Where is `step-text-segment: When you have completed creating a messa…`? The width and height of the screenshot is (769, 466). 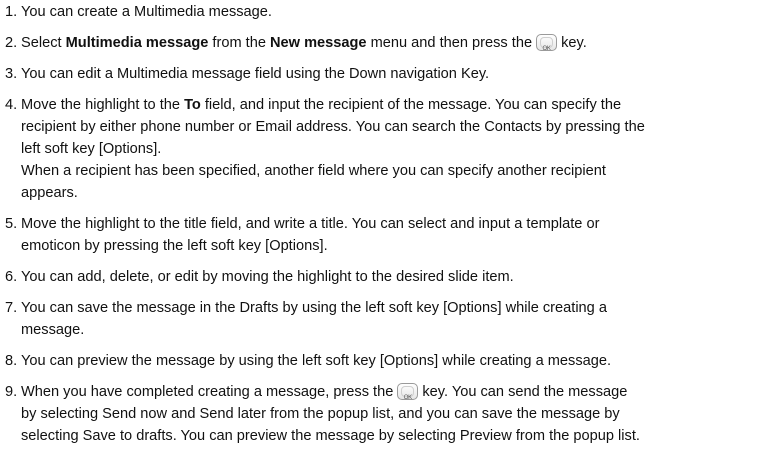
step-text-segment: When you have completed creating a messa… is located at coordinates (207, 392).